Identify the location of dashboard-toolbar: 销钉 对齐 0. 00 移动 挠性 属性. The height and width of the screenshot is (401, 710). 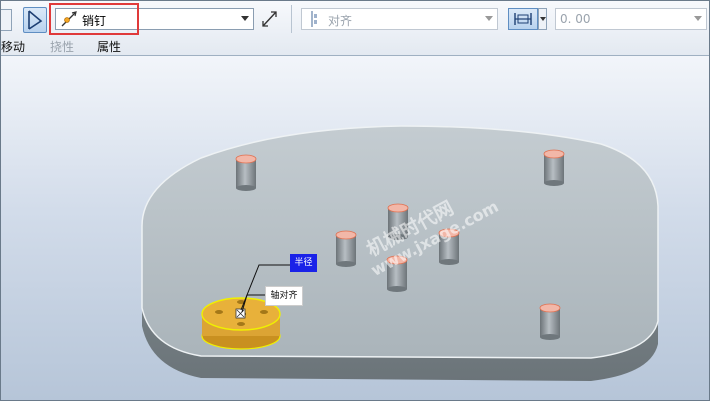
(355, 28).